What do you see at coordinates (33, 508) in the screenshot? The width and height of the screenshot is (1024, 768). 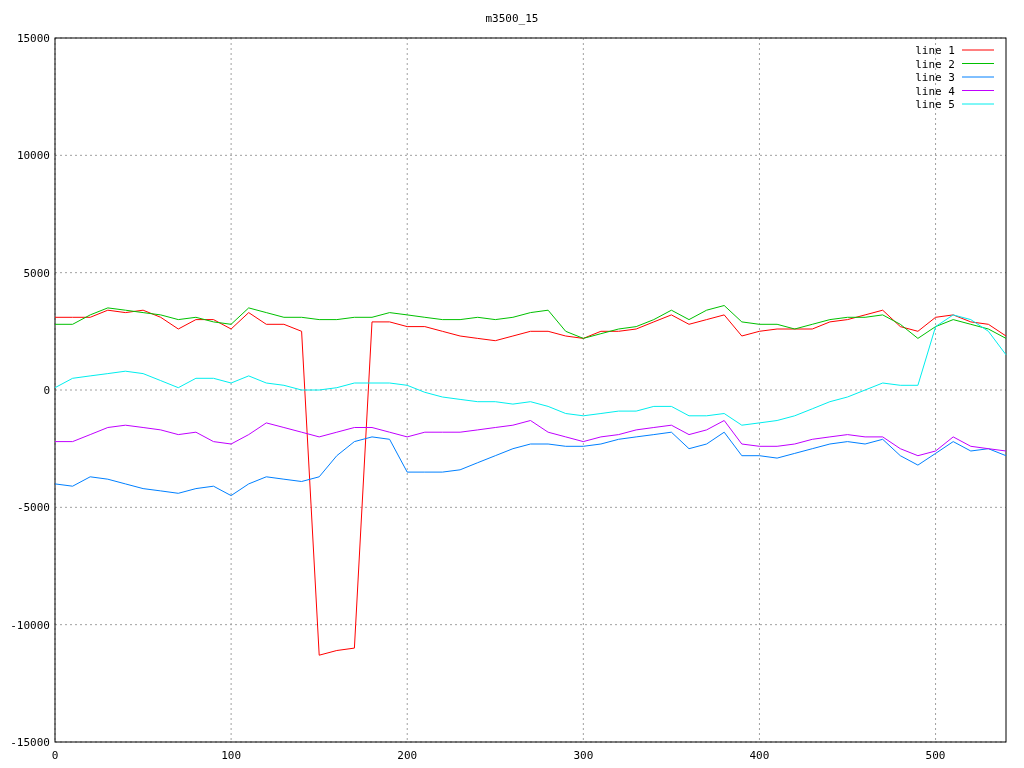 I see `y-tick-label: -5000` at bounding box center [33, 508].